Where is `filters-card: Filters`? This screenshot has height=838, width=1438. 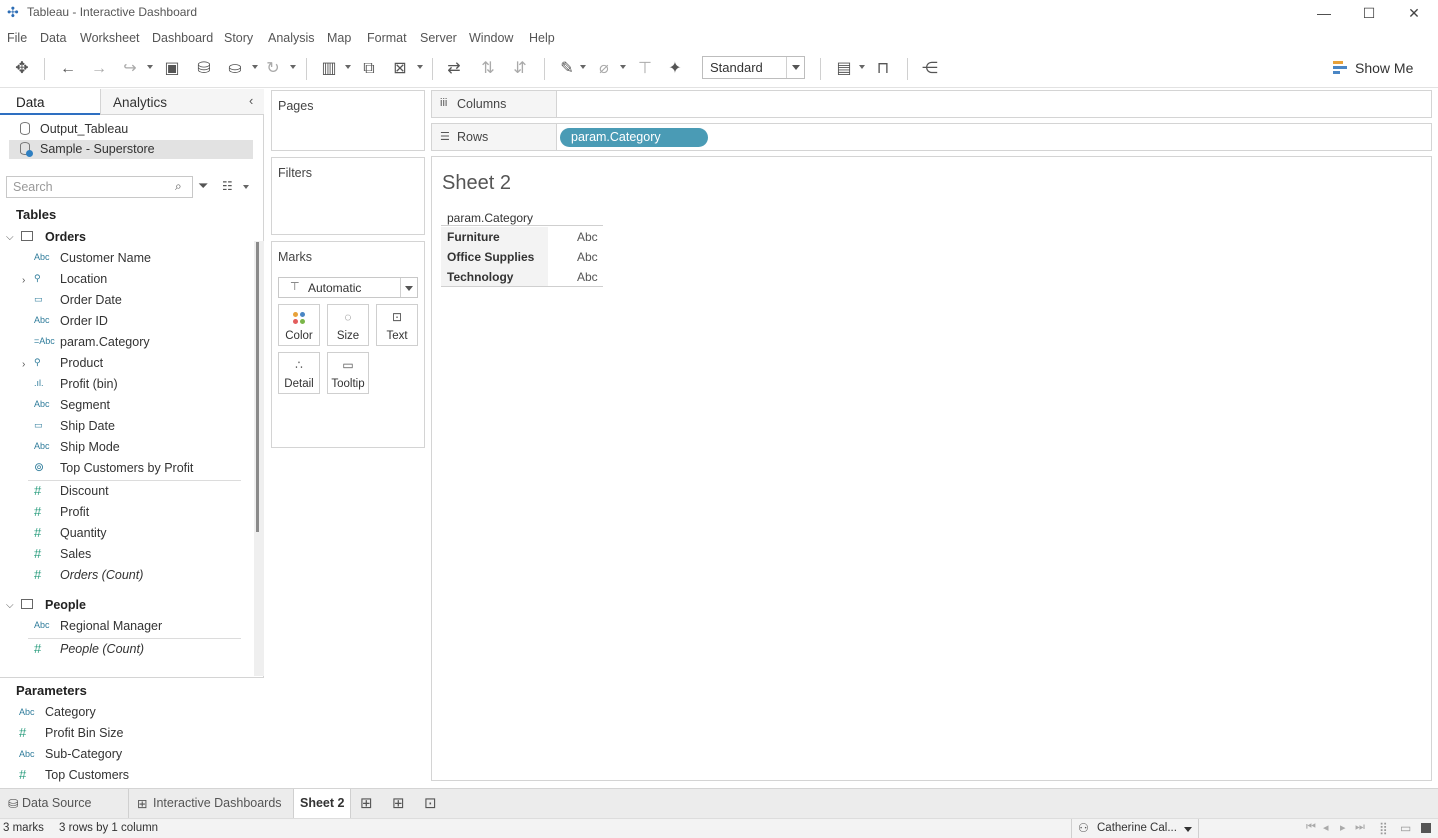 filters-card: Filters is located at coordinates (348, 196).